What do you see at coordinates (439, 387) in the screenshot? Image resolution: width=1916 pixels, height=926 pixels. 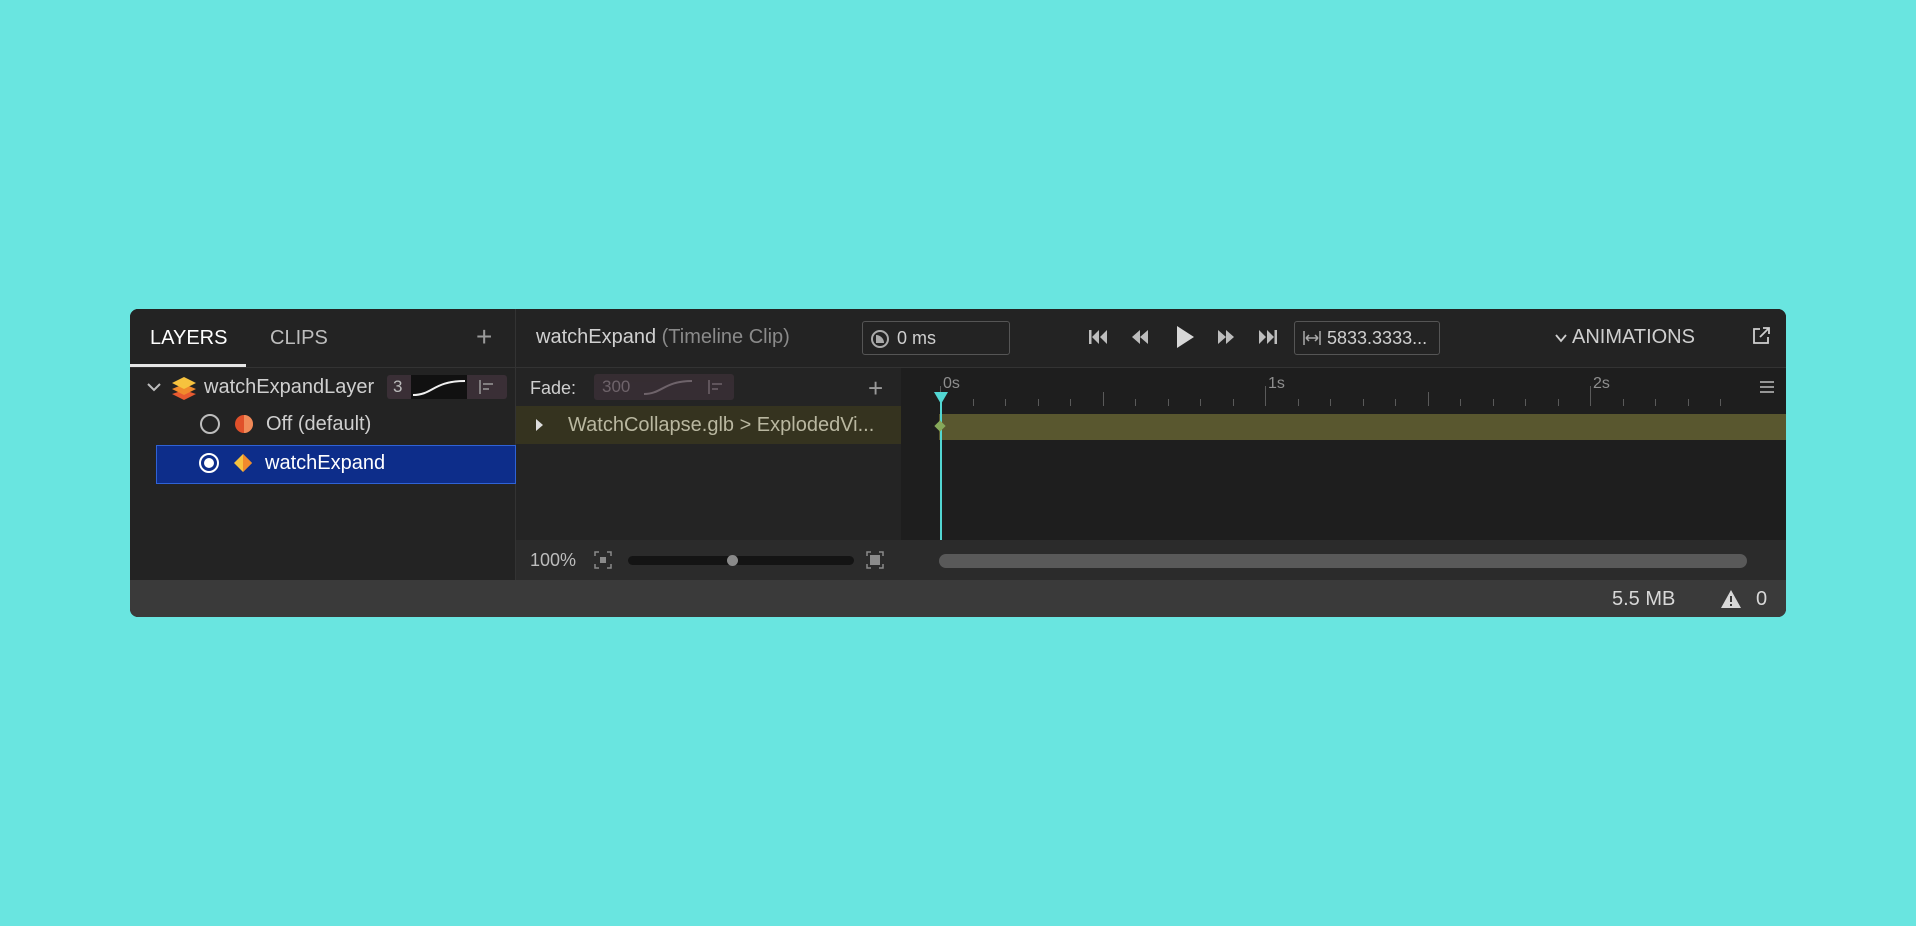 I see `blend-curve-icon` at bounding box center [439, 387].